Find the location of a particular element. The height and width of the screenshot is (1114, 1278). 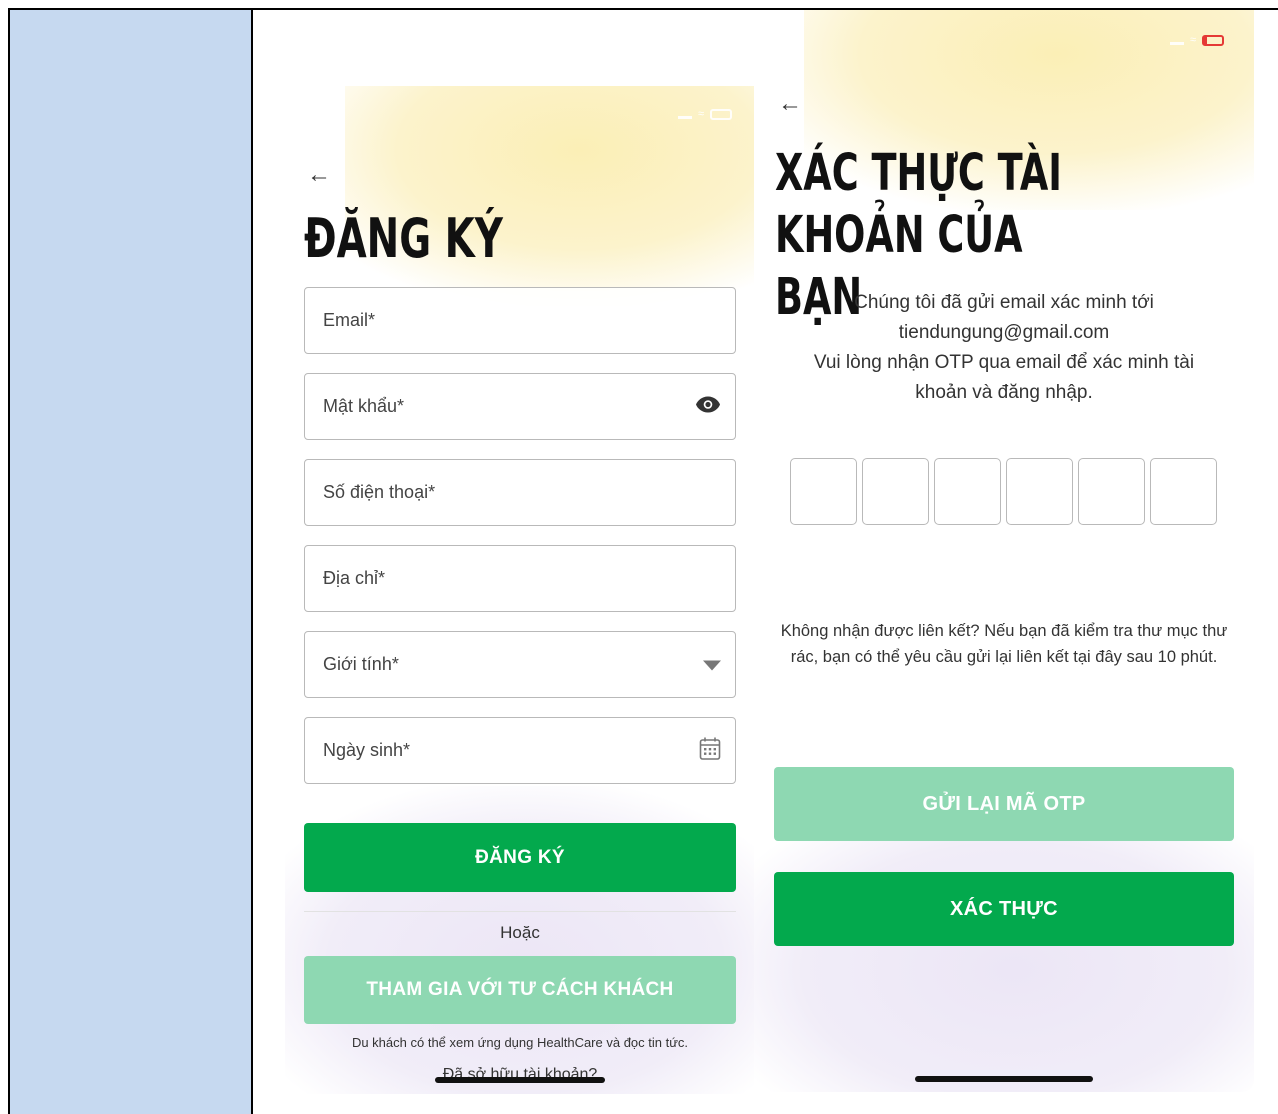

email-field: Email* is located at coordinates (520, 320).